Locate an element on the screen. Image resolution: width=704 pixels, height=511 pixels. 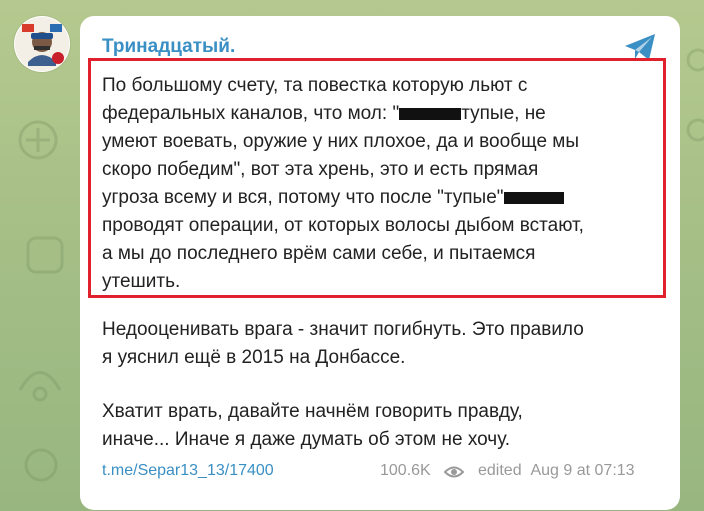
view-count: 100.6K is located at coordinates (405, 470).